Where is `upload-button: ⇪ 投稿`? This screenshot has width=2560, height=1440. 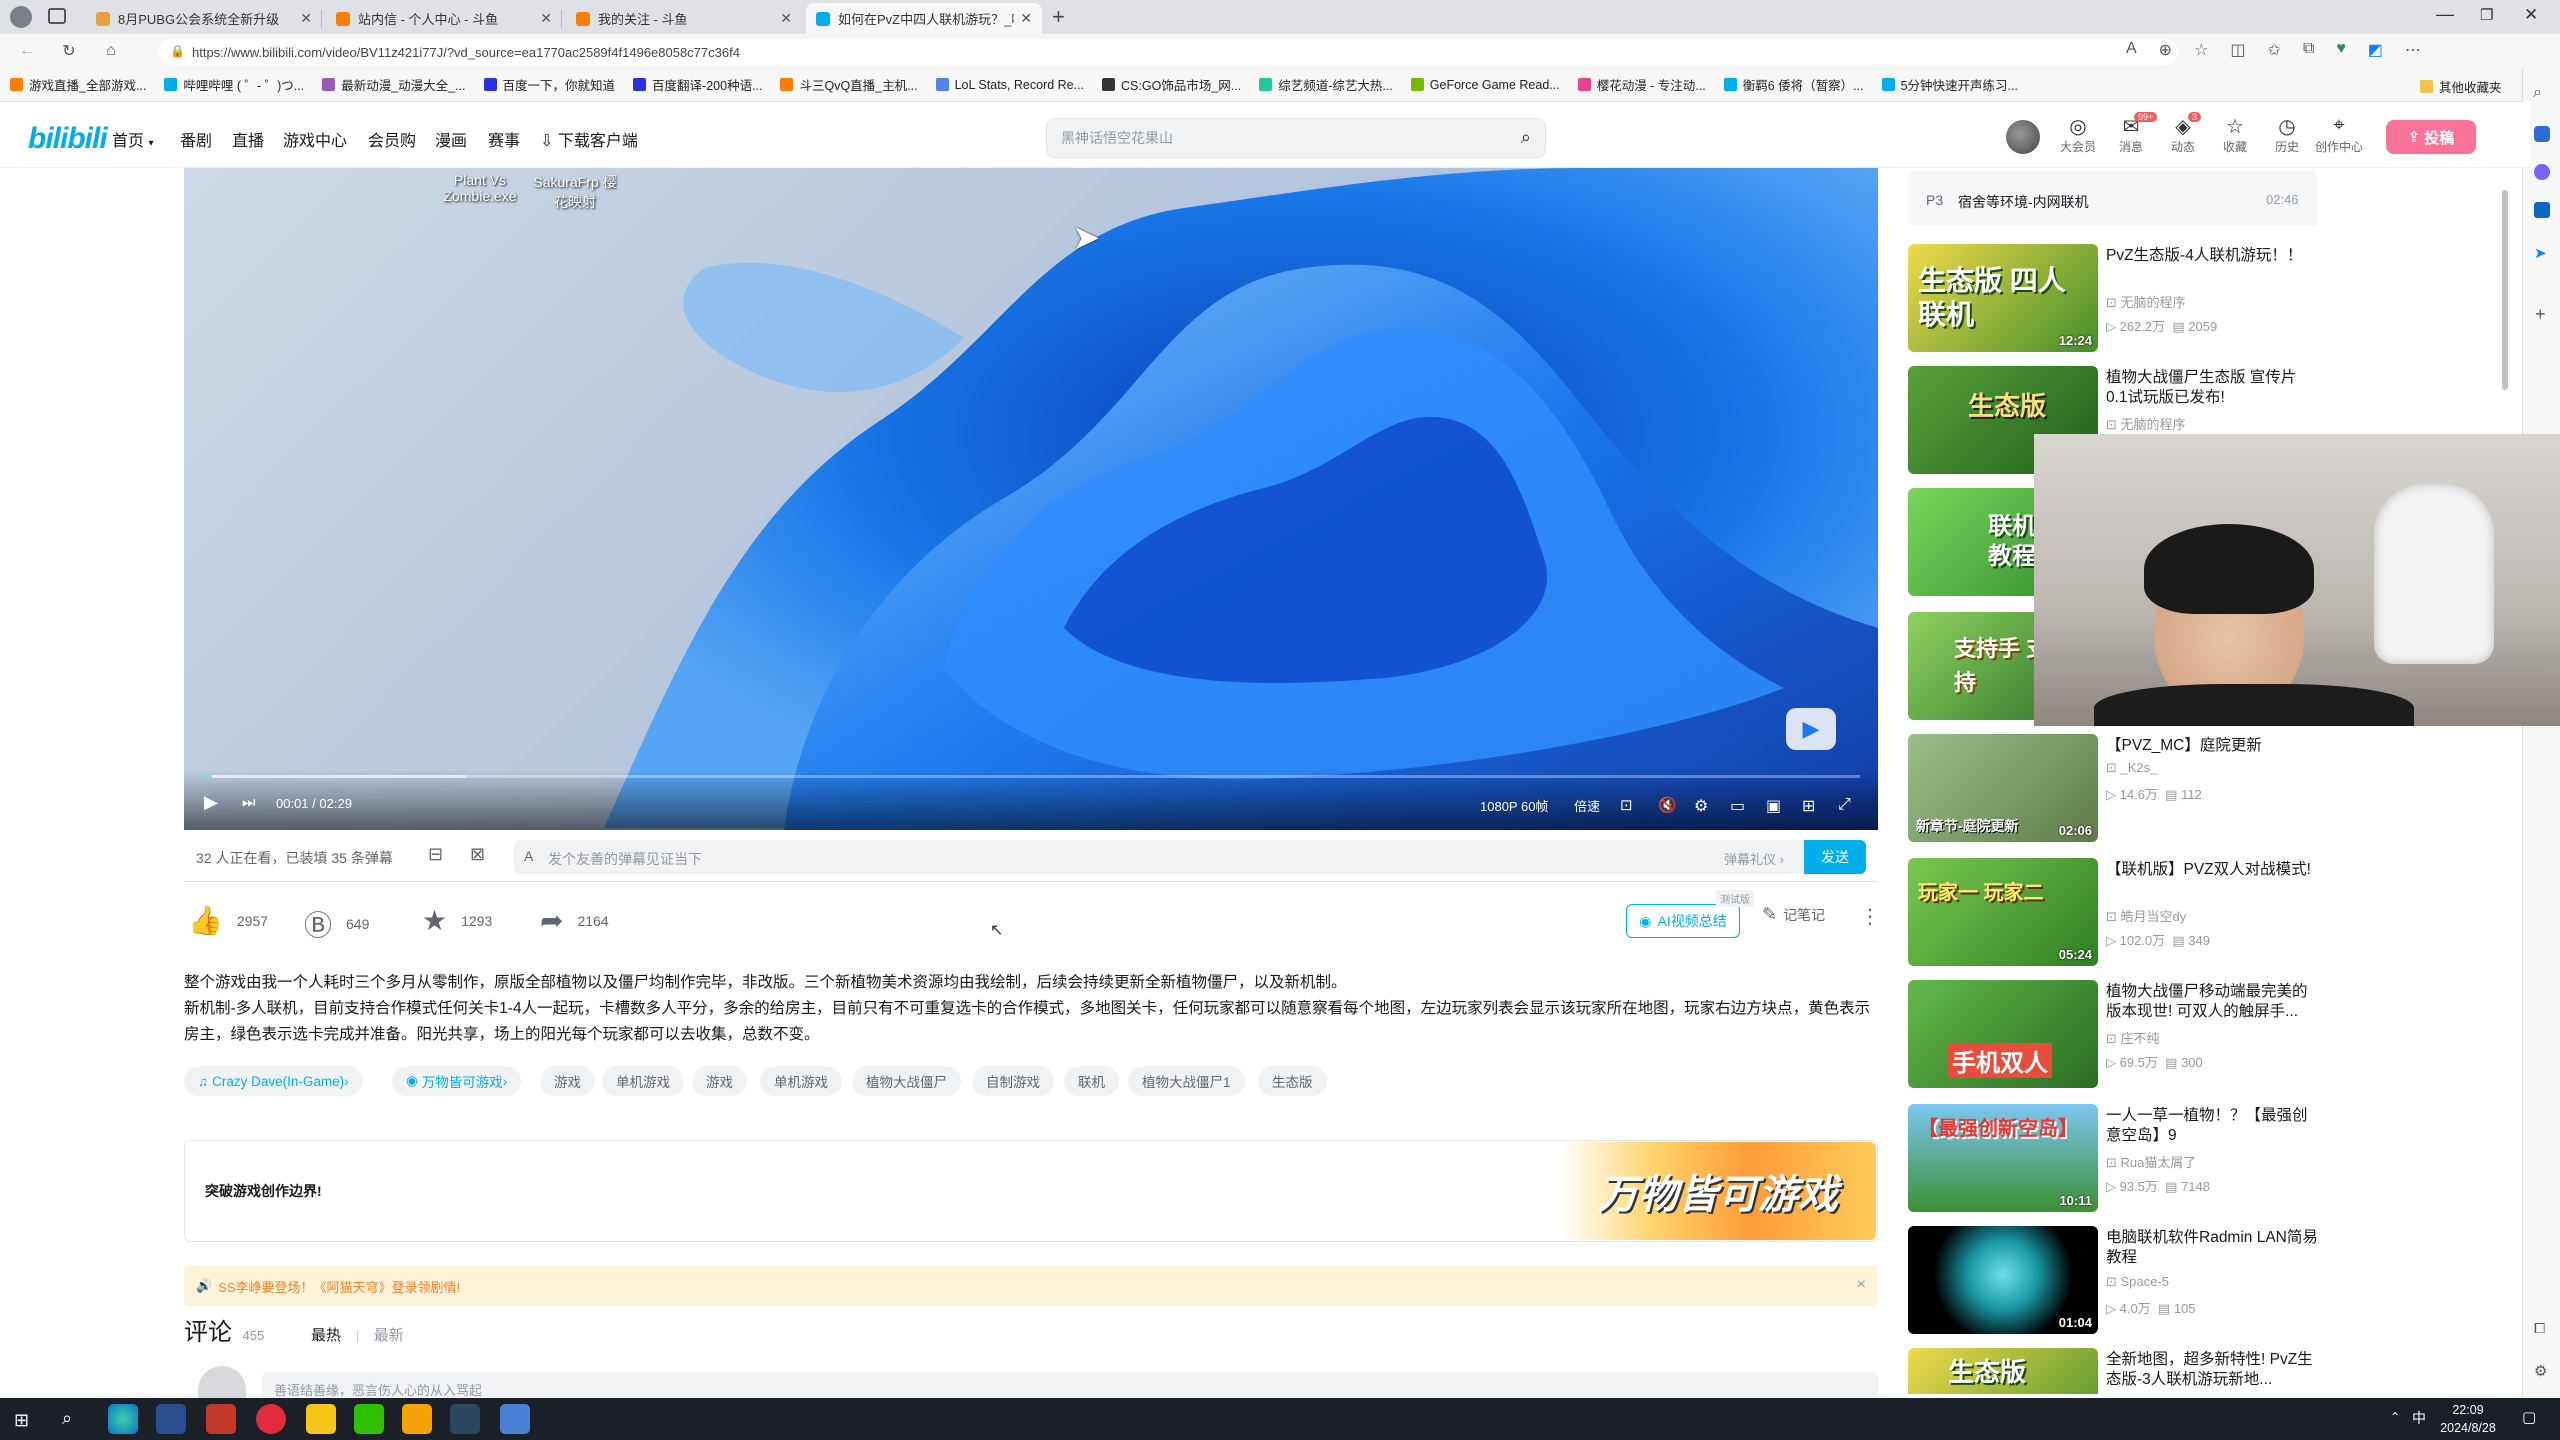
upload-button: ⇪ 投稿 is located at coordinates (2431, 137).